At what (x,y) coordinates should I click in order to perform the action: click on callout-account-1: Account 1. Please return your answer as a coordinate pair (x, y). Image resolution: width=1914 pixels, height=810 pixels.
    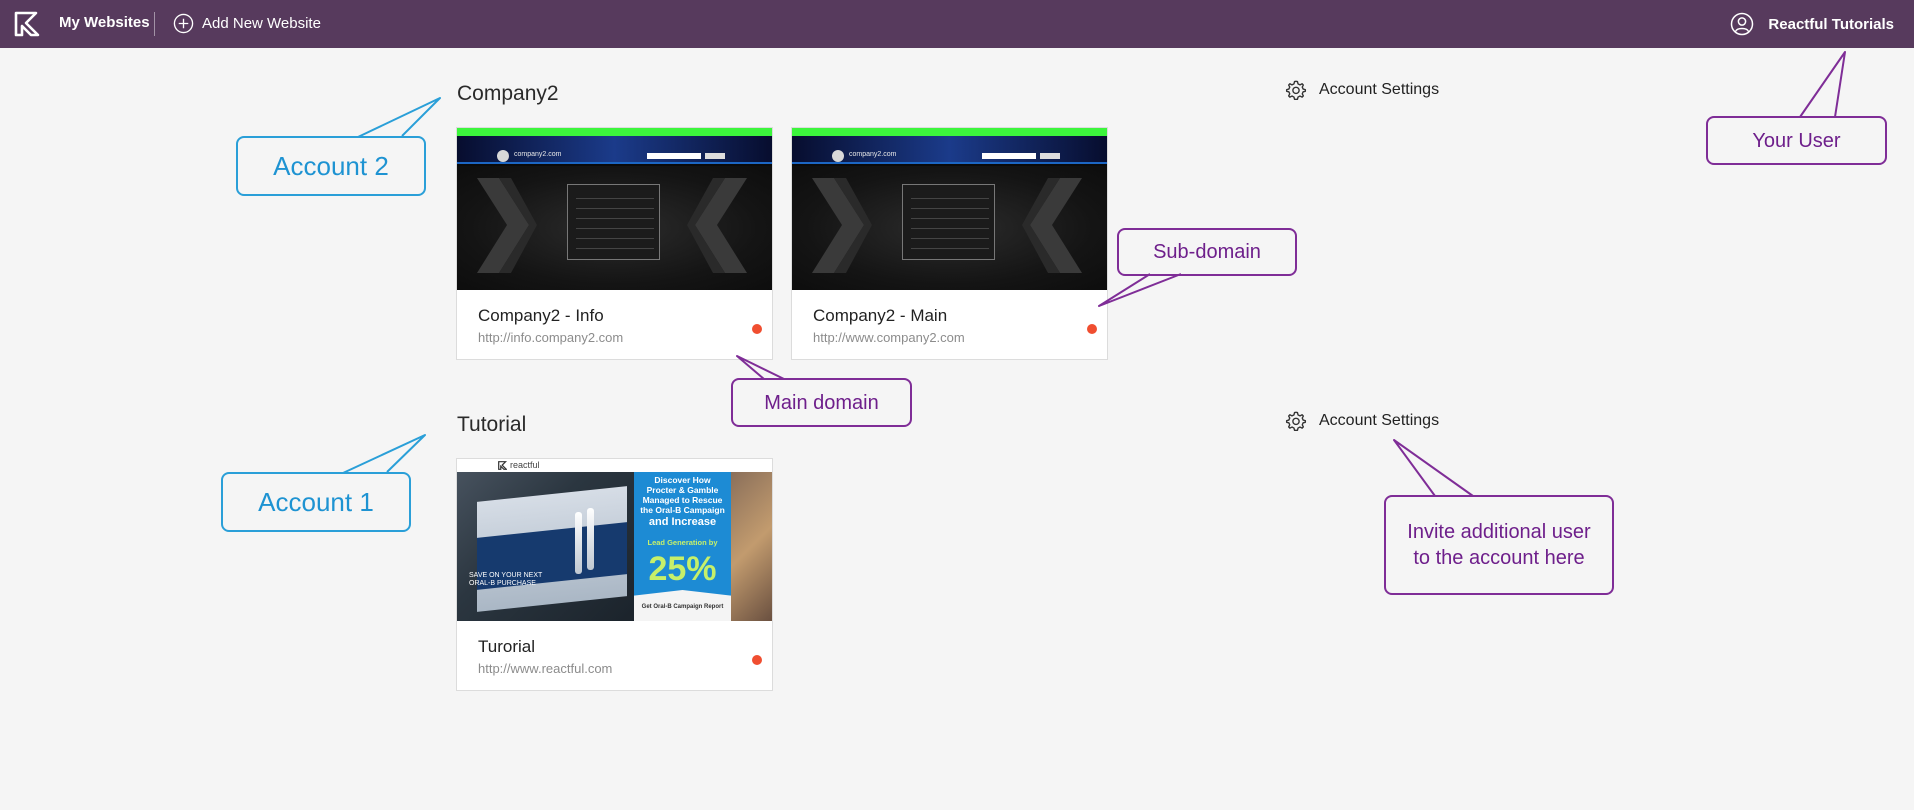
    Looking at the image, I should click on (316, 502).